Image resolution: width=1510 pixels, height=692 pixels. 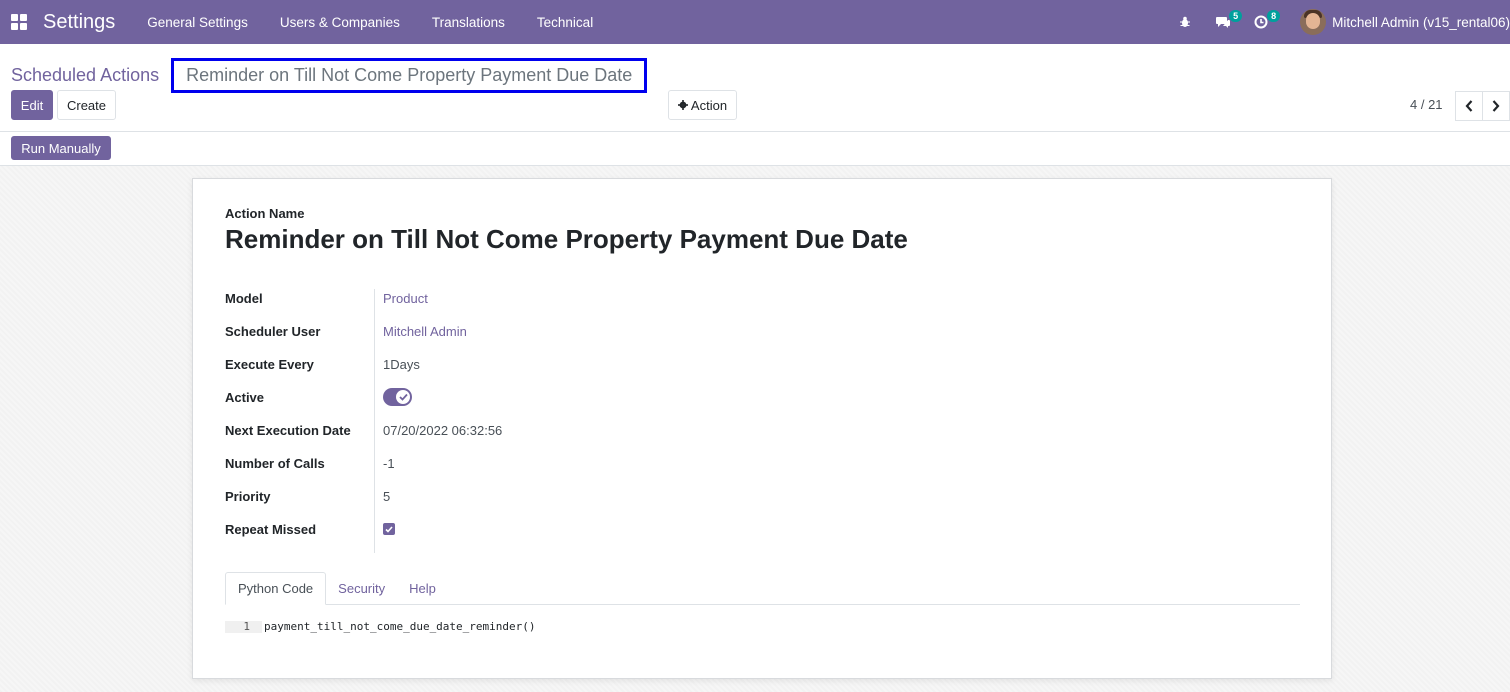 I want to click on chat-count-badge: 5, so click(x=1236, y=16).